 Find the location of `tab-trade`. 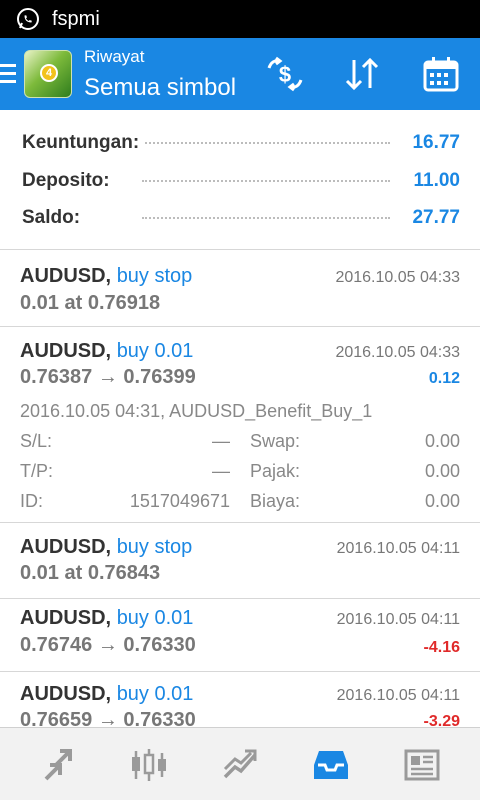

tab-trade is located at coordinates (241, 764).